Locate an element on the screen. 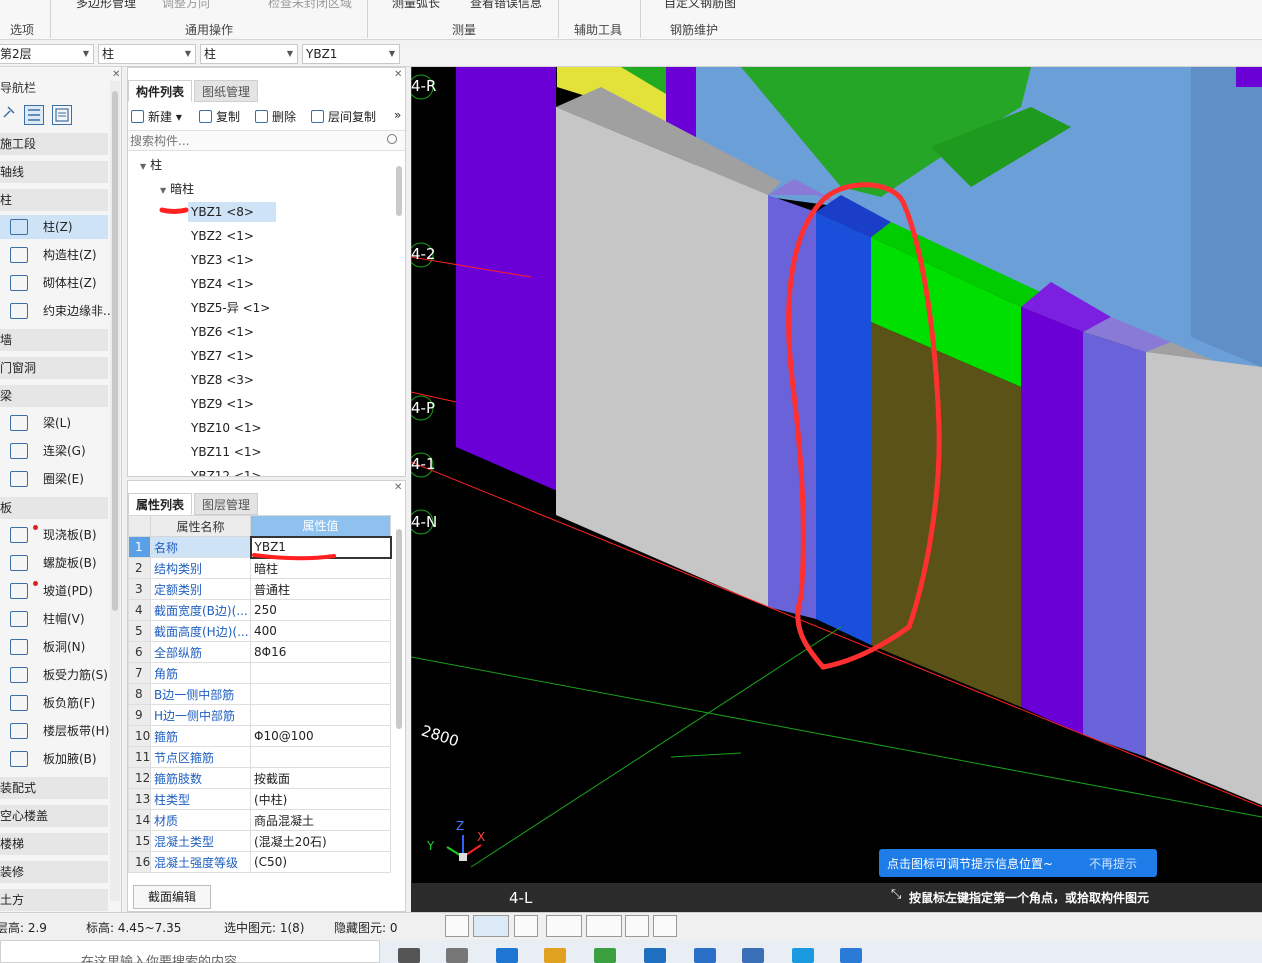 This screenshot has width=1262, height=963. table-row: 8 B边一侧中部筋 is located at coordinates (259, 694).